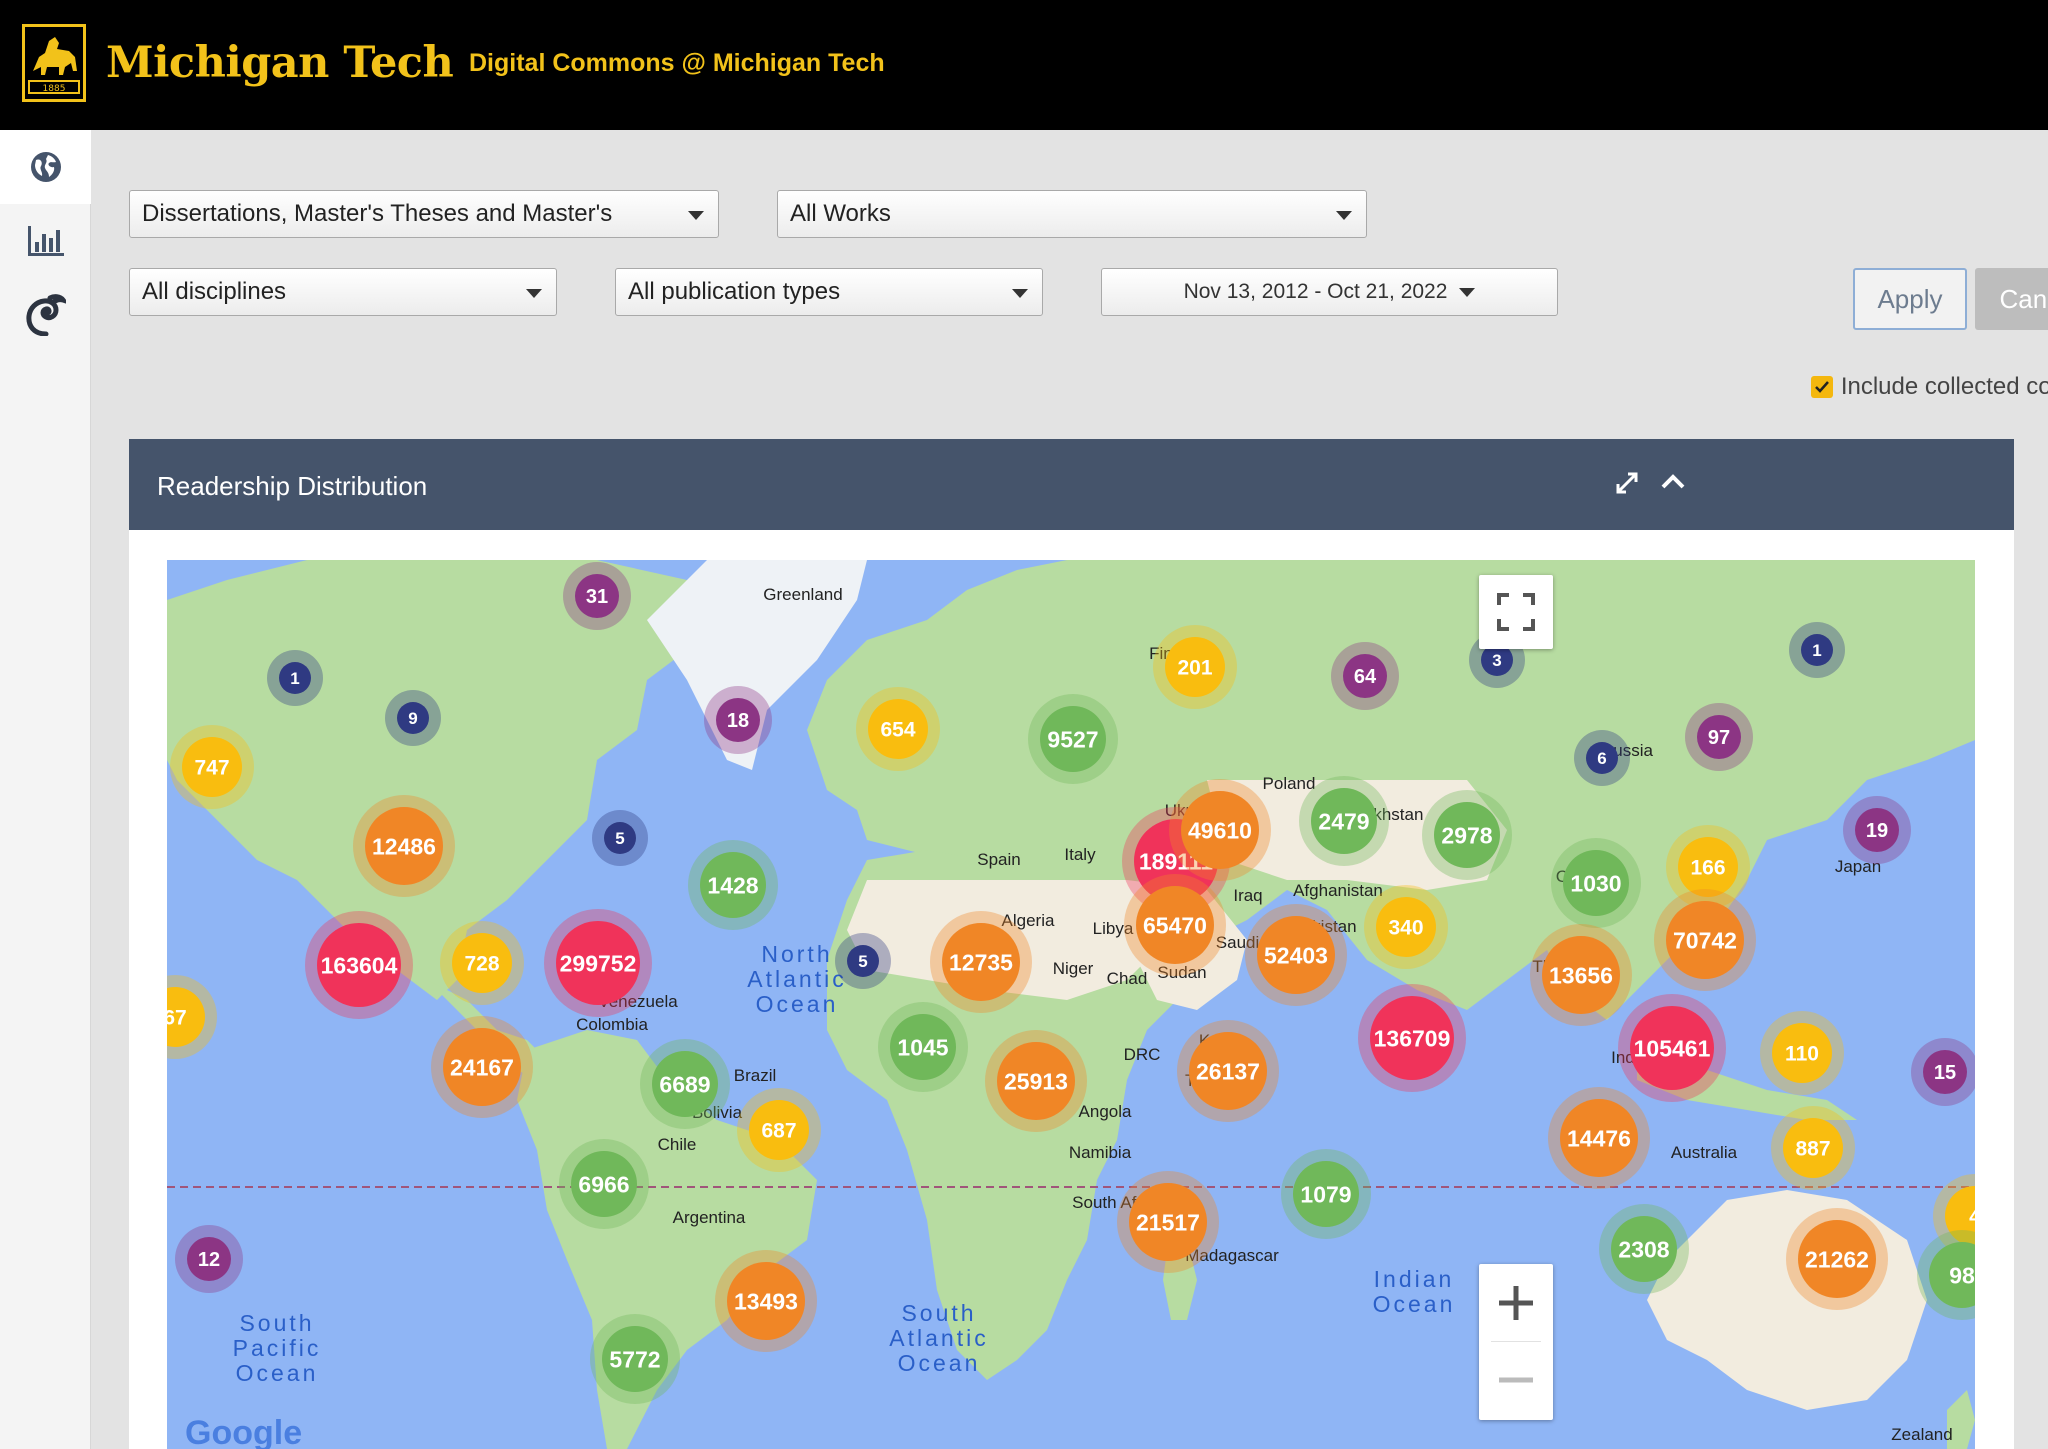  I want to click on cluster-marker: 687, so click(779, 1130).